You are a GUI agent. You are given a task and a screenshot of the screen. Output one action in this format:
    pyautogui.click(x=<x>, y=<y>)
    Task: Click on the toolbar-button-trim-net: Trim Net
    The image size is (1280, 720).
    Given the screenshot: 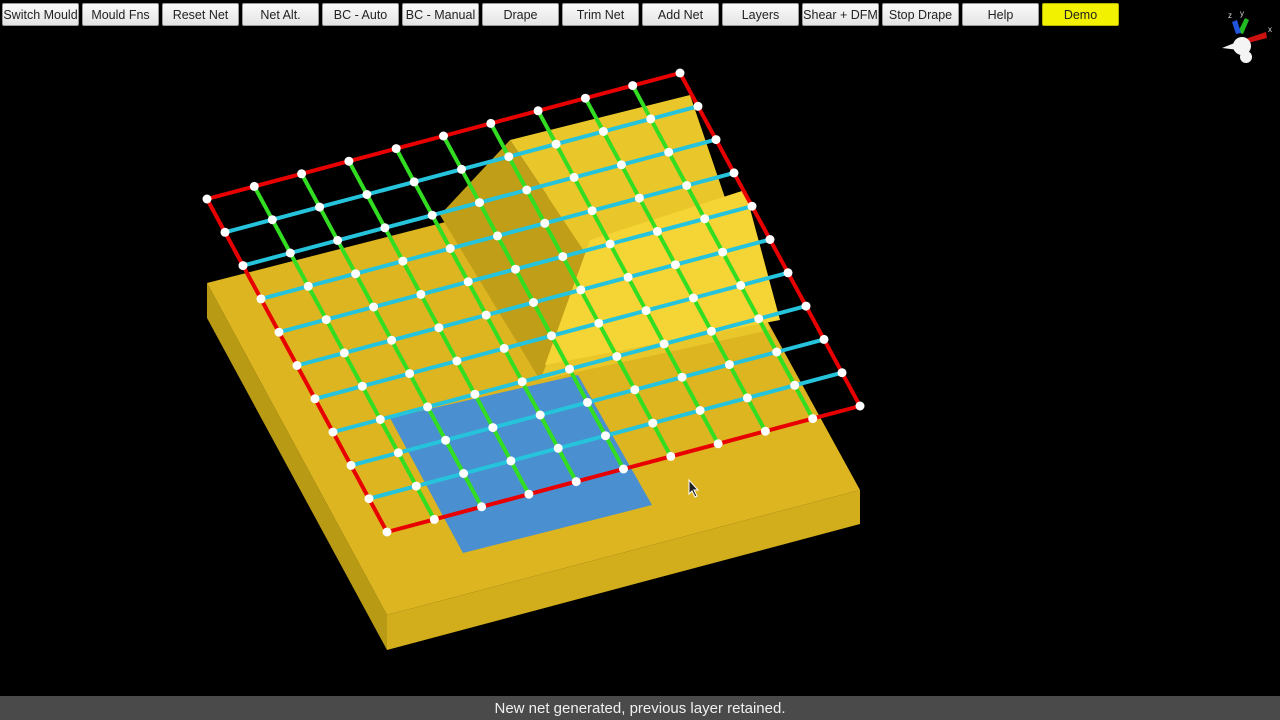 What is the action you would take?
    pyautogui.click(x=600, y=14)
    